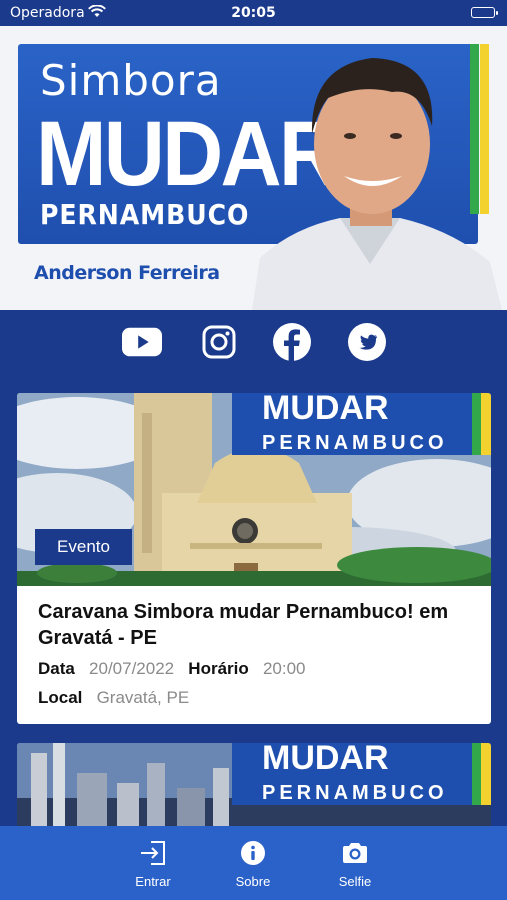 This screenshot has width=507, height=900. I want to click on time-value: 20:00, so click(284, 668).